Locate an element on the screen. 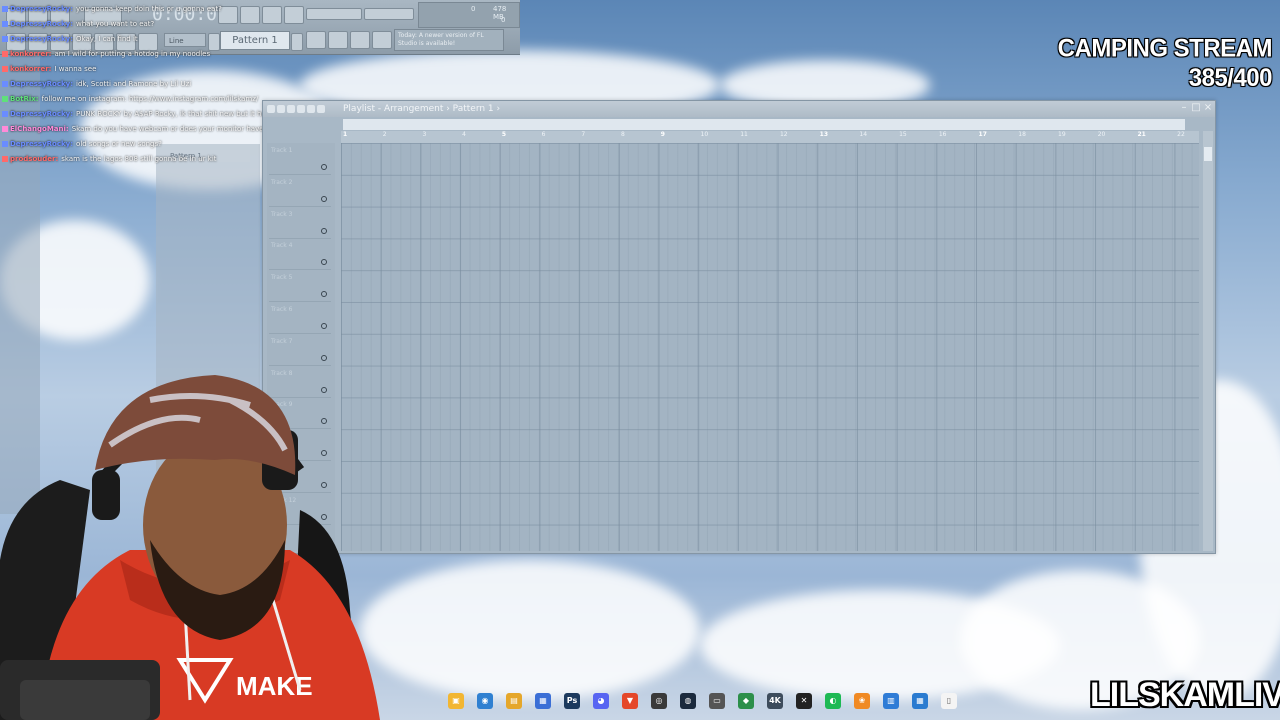  playlist-title: Playlist - Arrangement › Pattern 1 › is located at coordinates (422, 109).